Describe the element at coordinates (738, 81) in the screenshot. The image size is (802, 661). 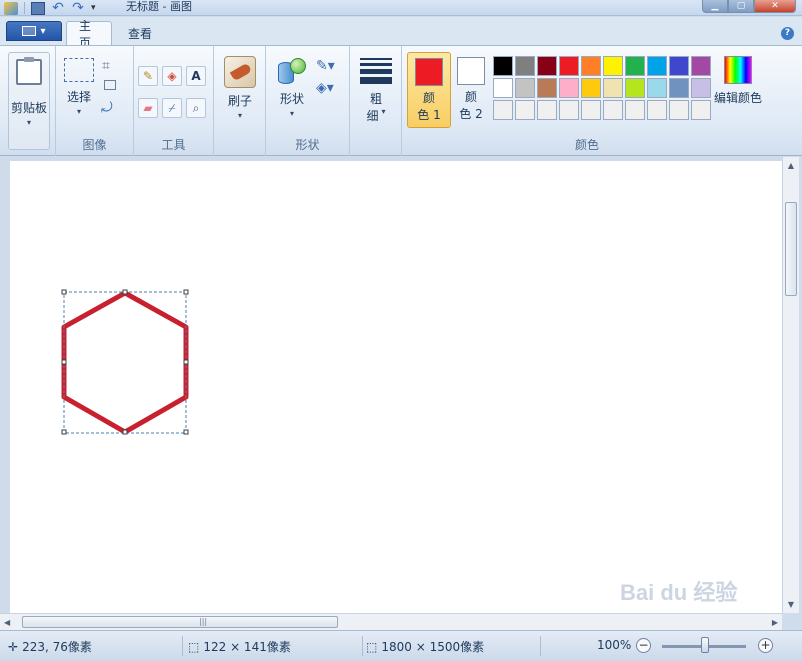
I see `edit-colors-button: 编辑颜色` at that location.